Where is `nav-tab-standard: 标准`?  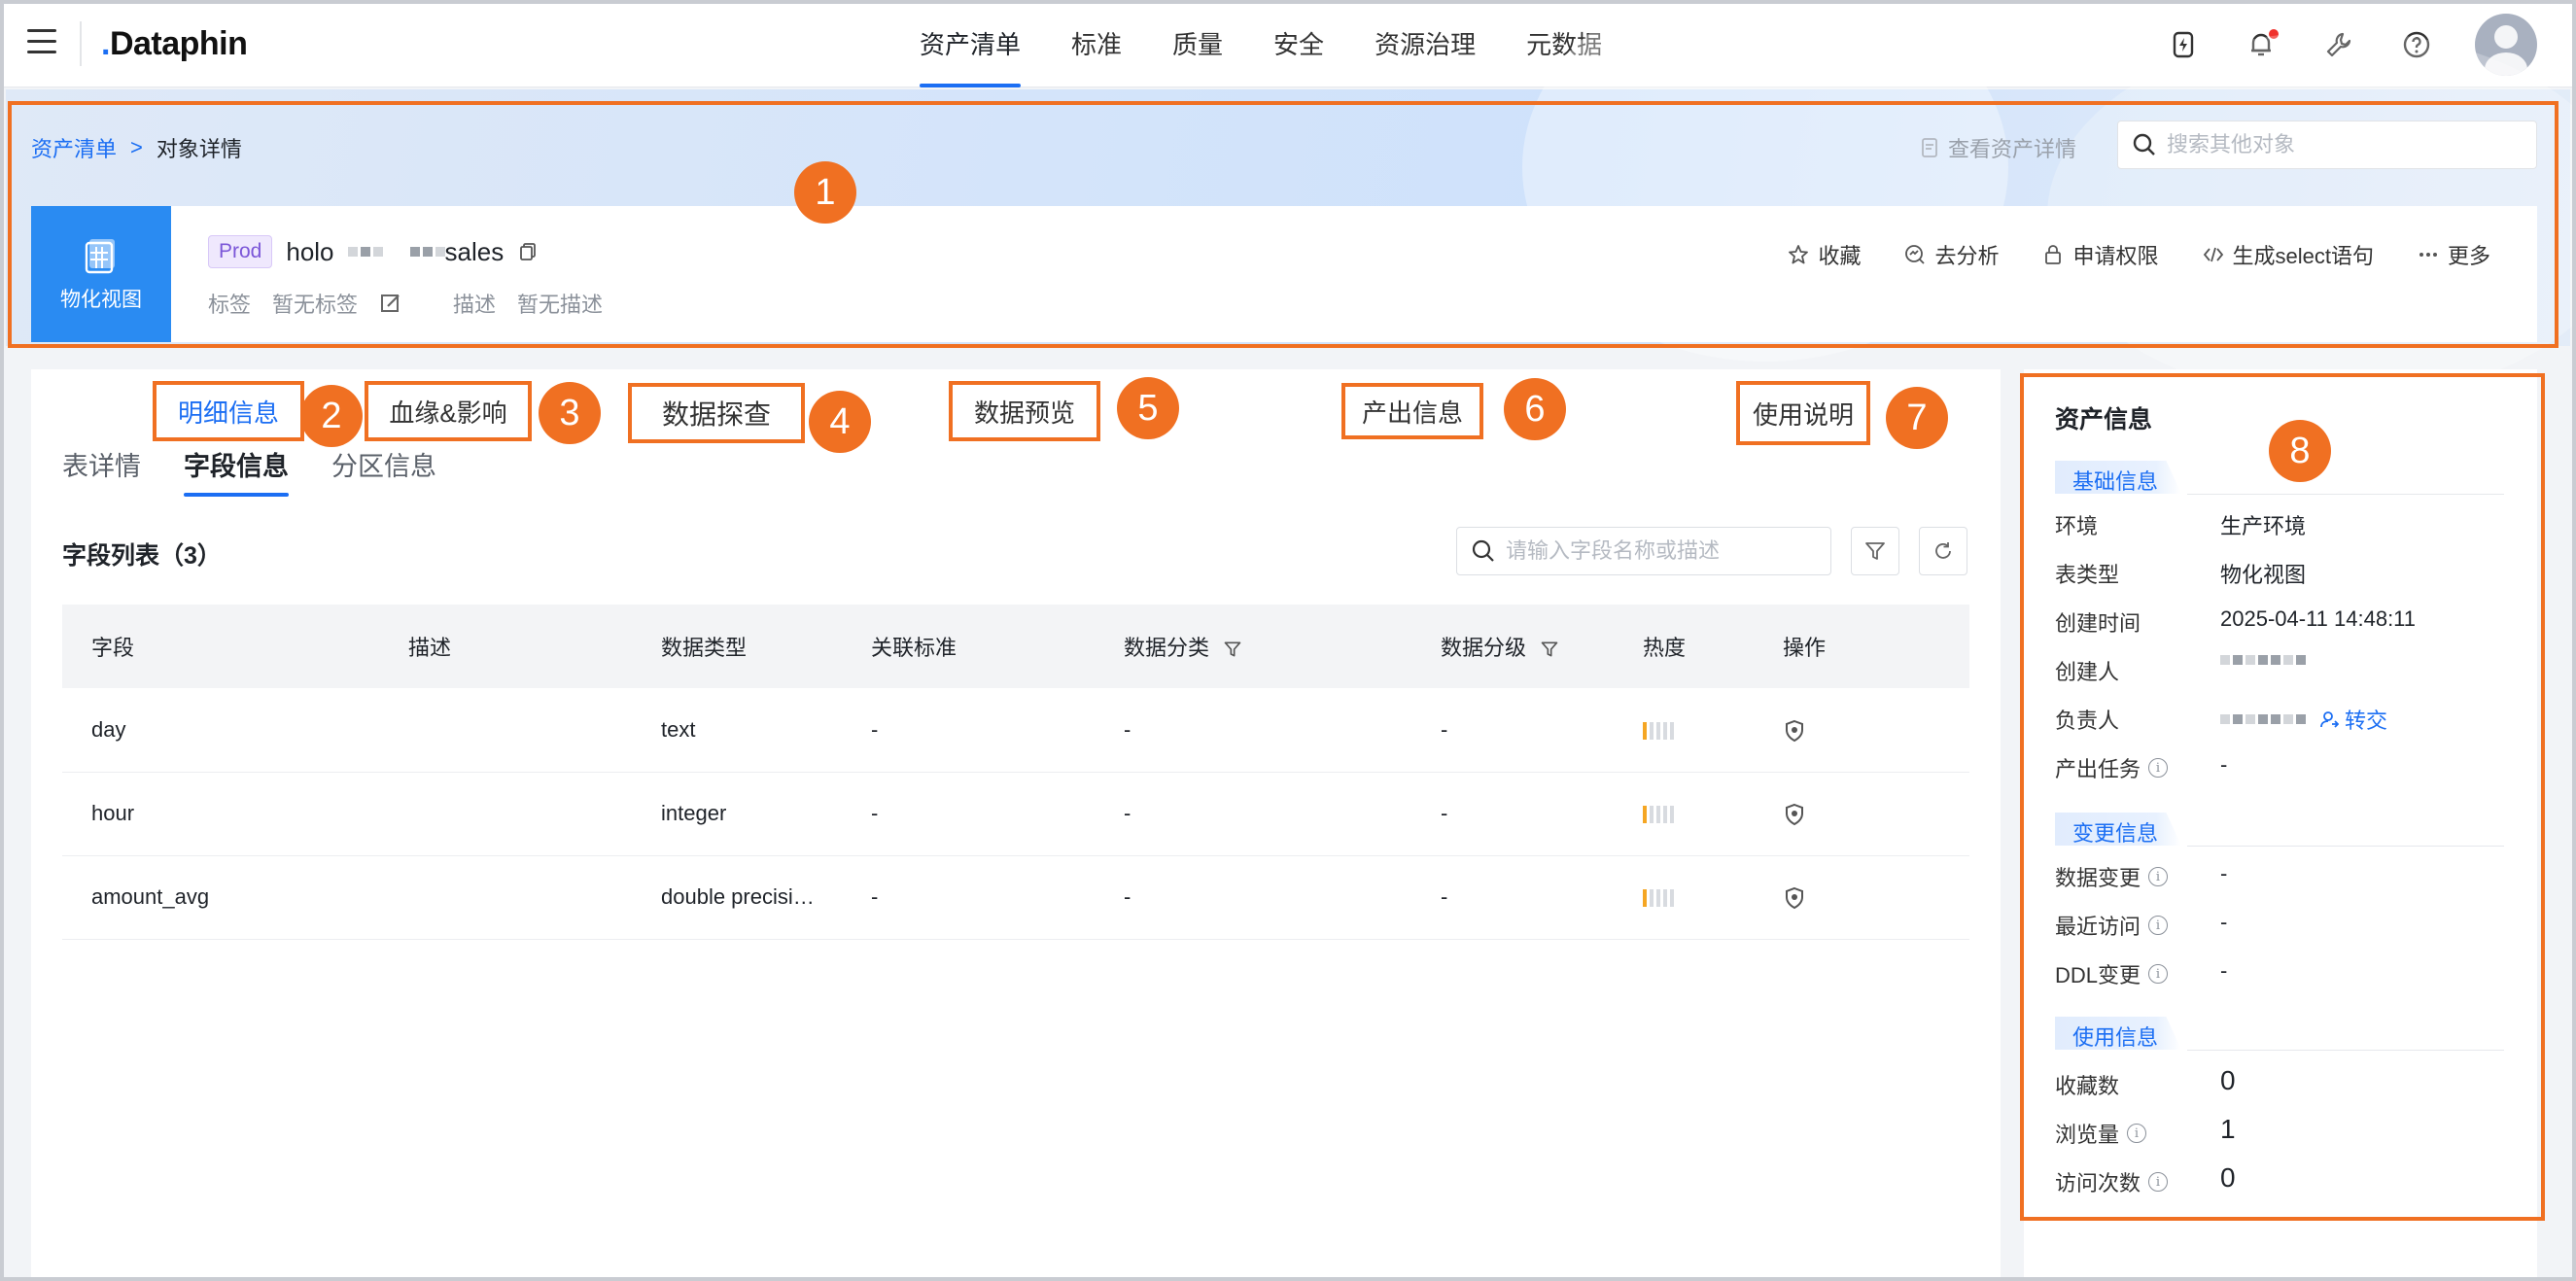
nav-tab-standard: 标准 is located at coordinates (1096, 43).